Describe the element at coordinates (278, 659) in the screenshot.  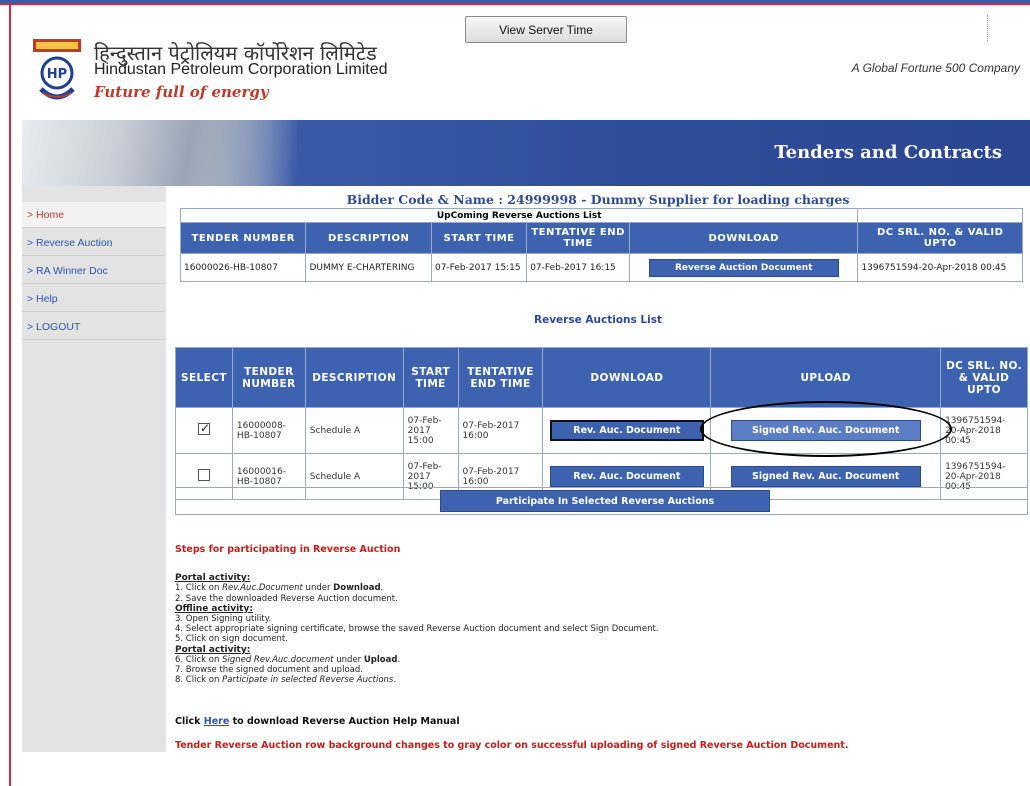
I see `step-text: Signed Rev.Auc.document` at that location.